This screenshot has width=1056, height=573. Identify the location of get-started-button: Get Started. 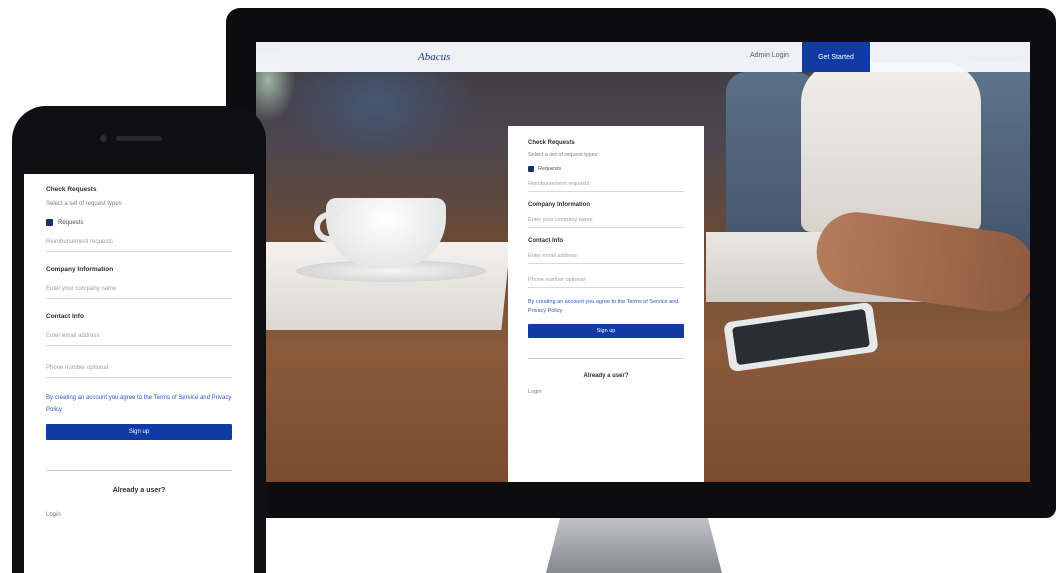
(836, 57).